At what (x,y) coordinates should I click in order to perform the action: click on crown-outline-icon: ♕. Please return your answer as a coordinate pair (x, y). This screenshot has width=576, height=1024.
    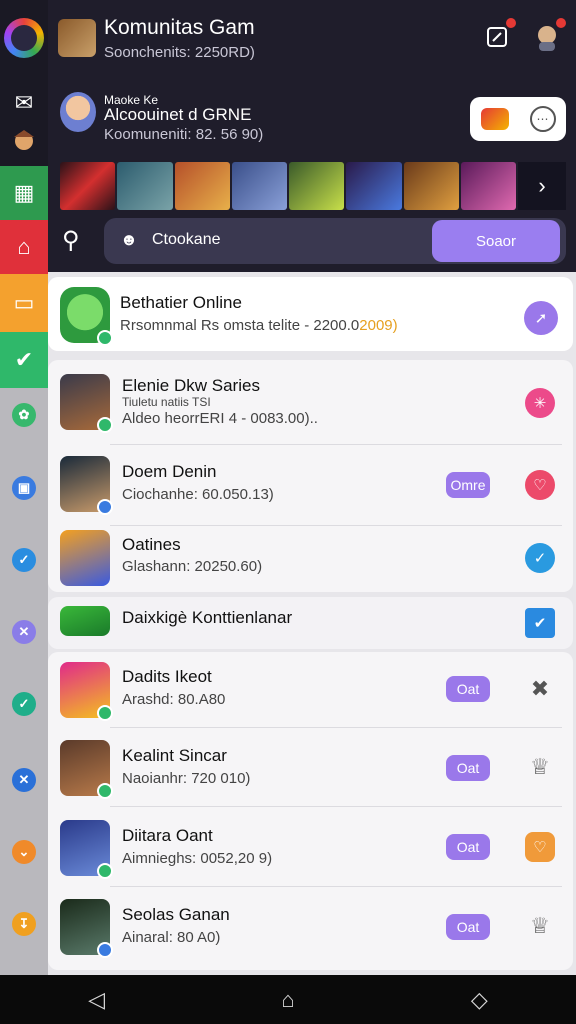
    Looking at the image, I should click on (540, 926).